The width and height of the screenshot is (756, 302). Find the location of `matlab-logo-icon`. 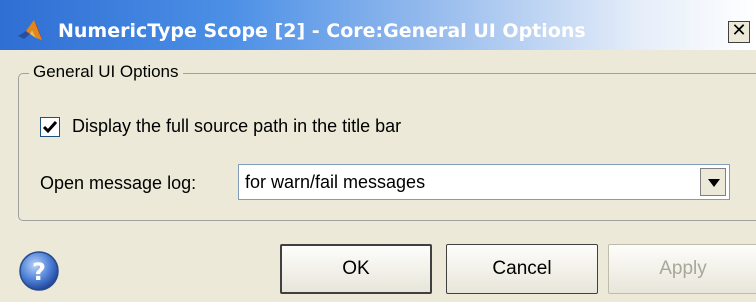

matlab-logo-icon is located at coordinates (31, 31).